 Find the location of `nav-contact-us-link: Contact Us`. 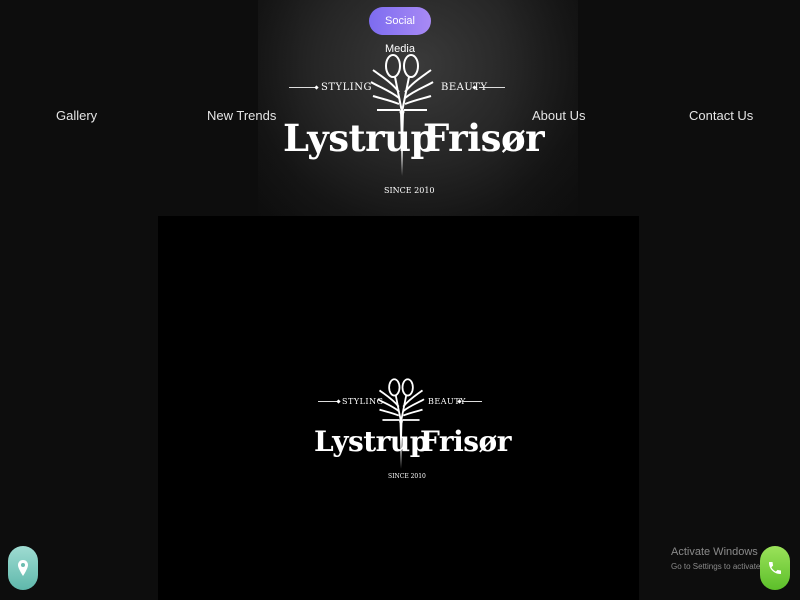

nav-contact-us-link: Contact Us is located at coordinates (721, 115).